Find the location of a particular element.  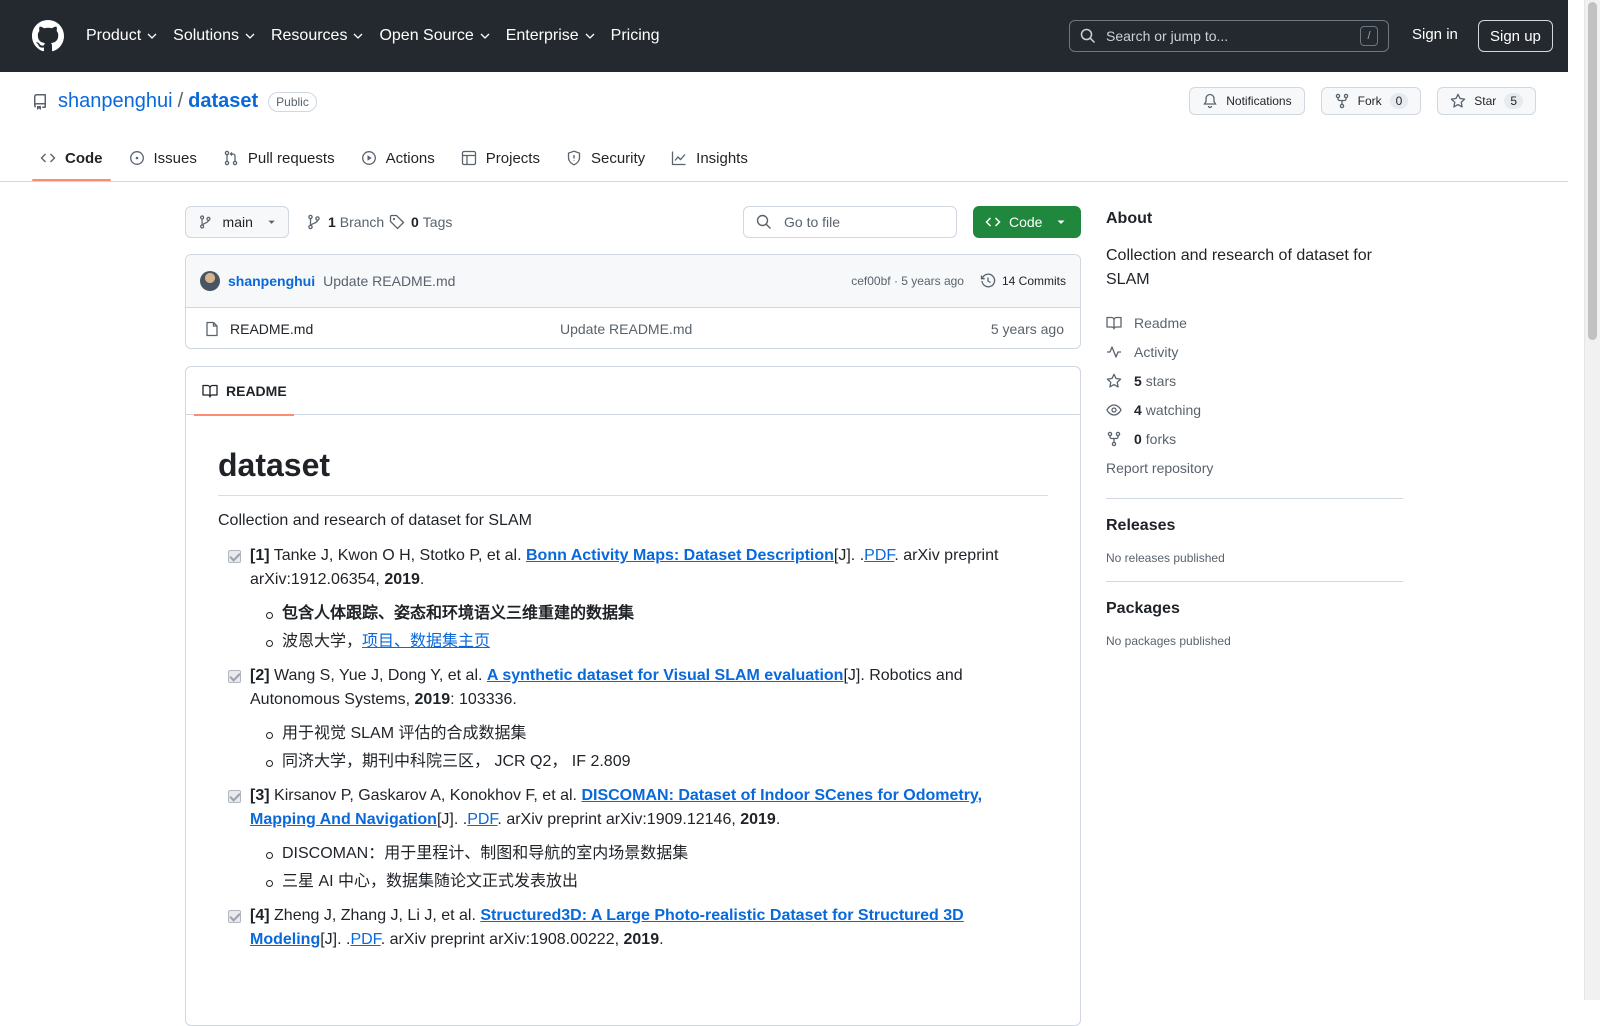

forks-link: 0 forks is located at coordinates (1254, 438).